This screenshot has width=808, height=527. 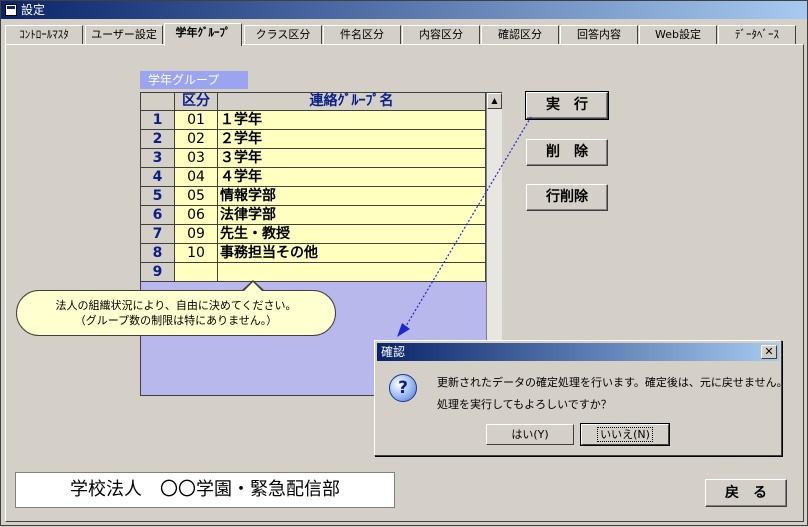 What do you see at coordinates (158, 272) in the screenshot?
I see `row-number: 9` at bounding box center [158, 272].